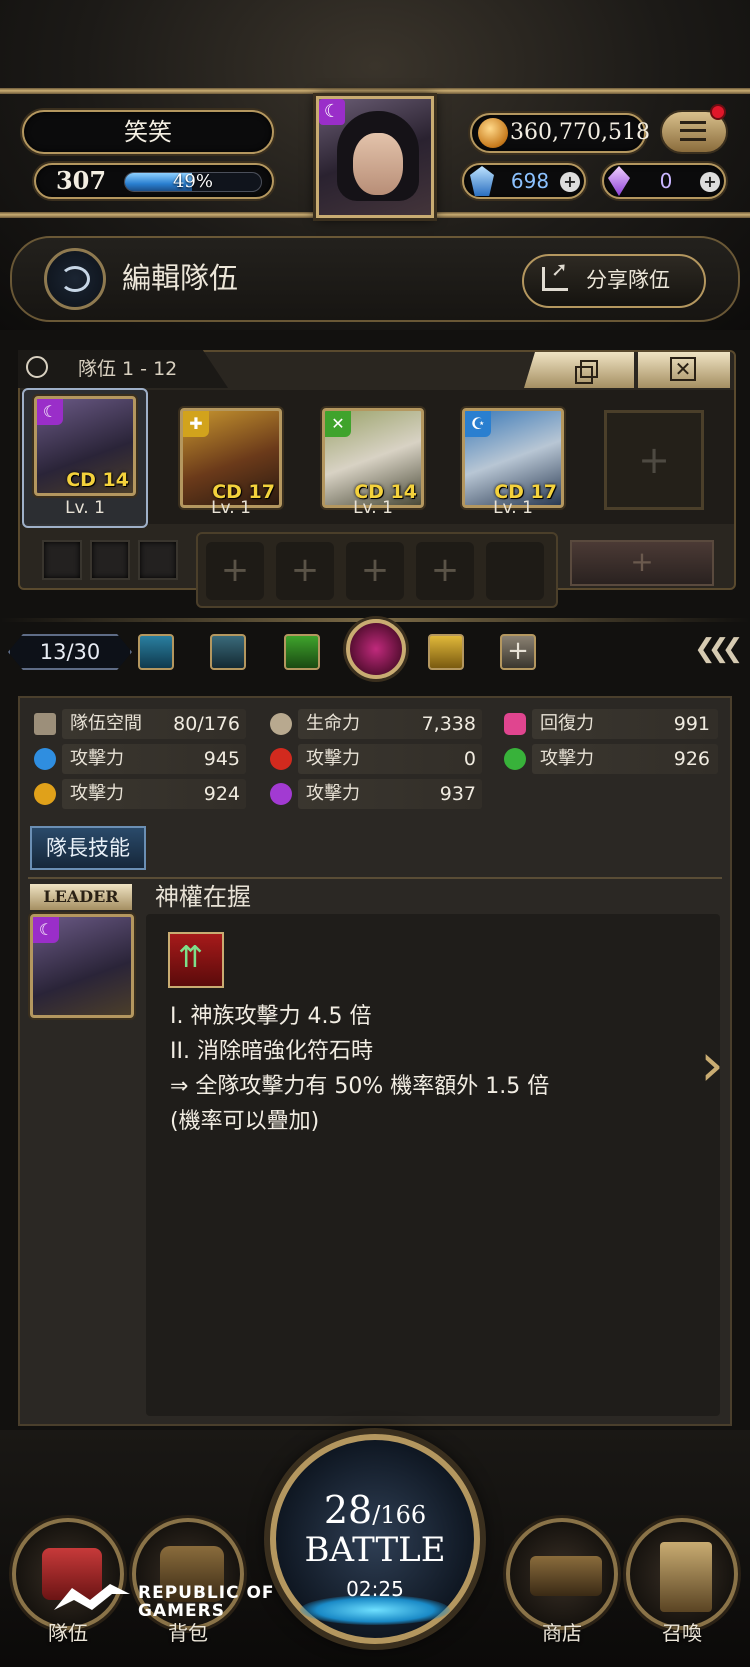 The width and height of the screenshot is (750, 1667). What do you see at coordinates (378, 164) in the screenshot?
I see `avatar-face` at bounding box center [378, 164].